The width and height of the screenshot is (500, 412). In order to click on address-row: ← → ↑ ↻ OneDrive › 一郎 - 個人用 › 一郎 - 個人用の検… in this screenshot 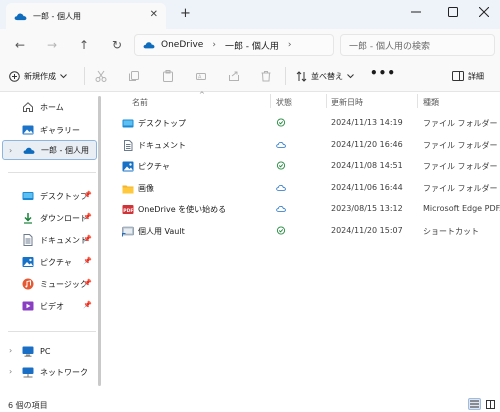, I will do `click(250, 44)`.